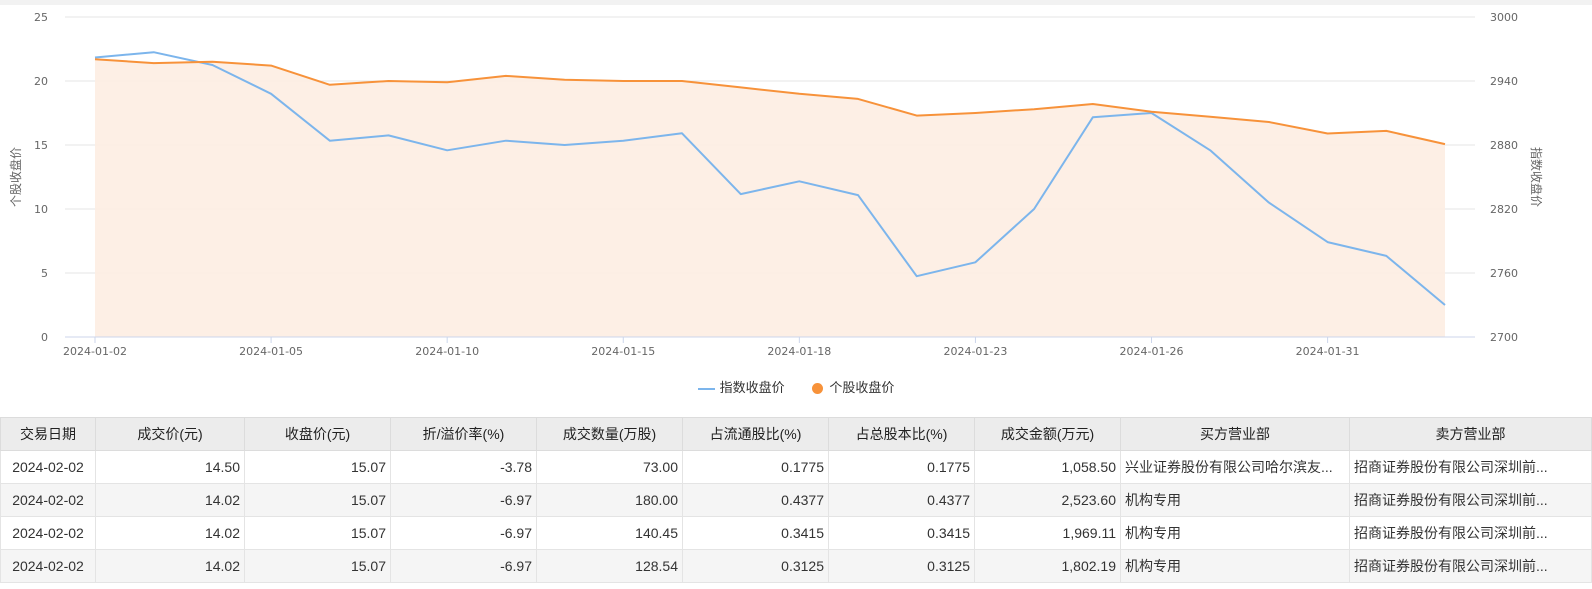 The width and height of the screenshot is (1592, 589). I want to click on header-buyer: 买方营业部, so click(1235, 434).